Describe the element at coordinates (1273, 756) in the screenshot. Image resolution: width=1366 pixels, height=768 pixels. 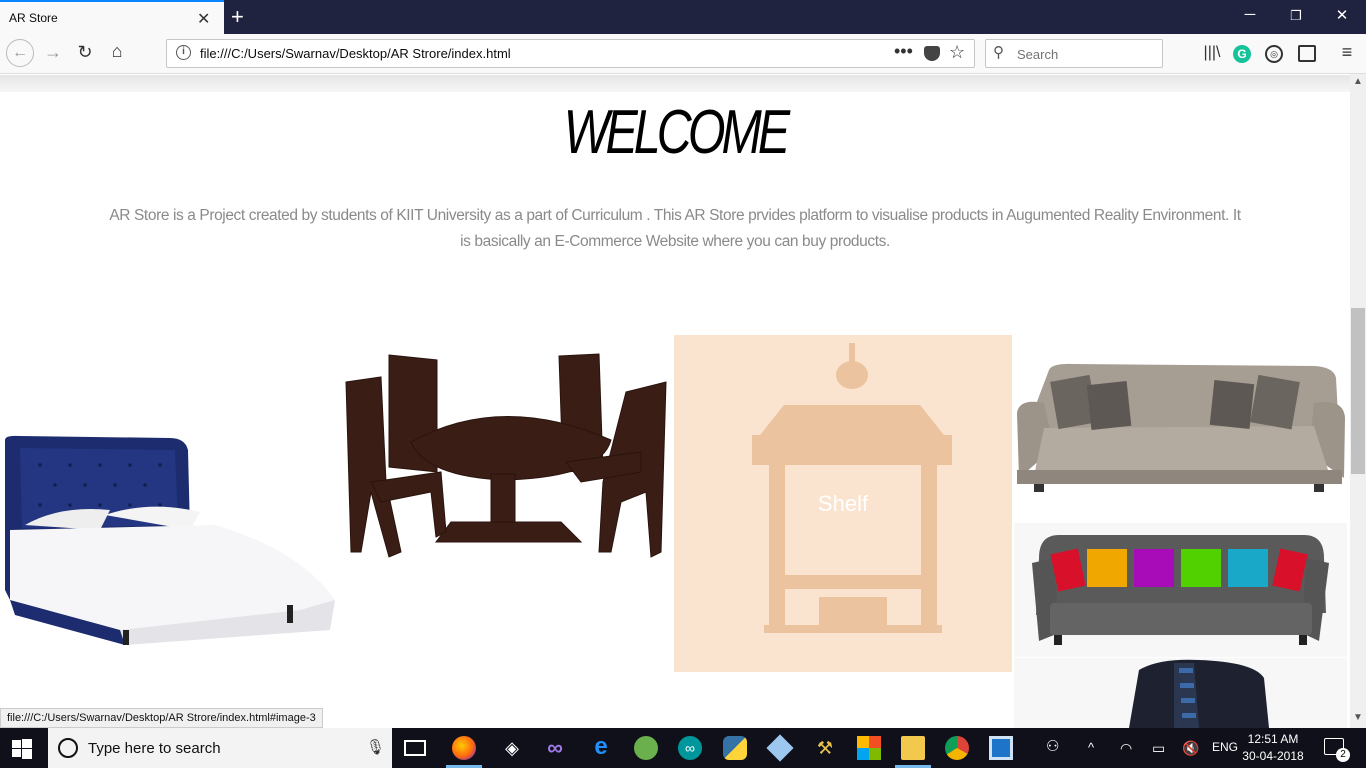
I see `clock-date: 30-04-2018` at that location.